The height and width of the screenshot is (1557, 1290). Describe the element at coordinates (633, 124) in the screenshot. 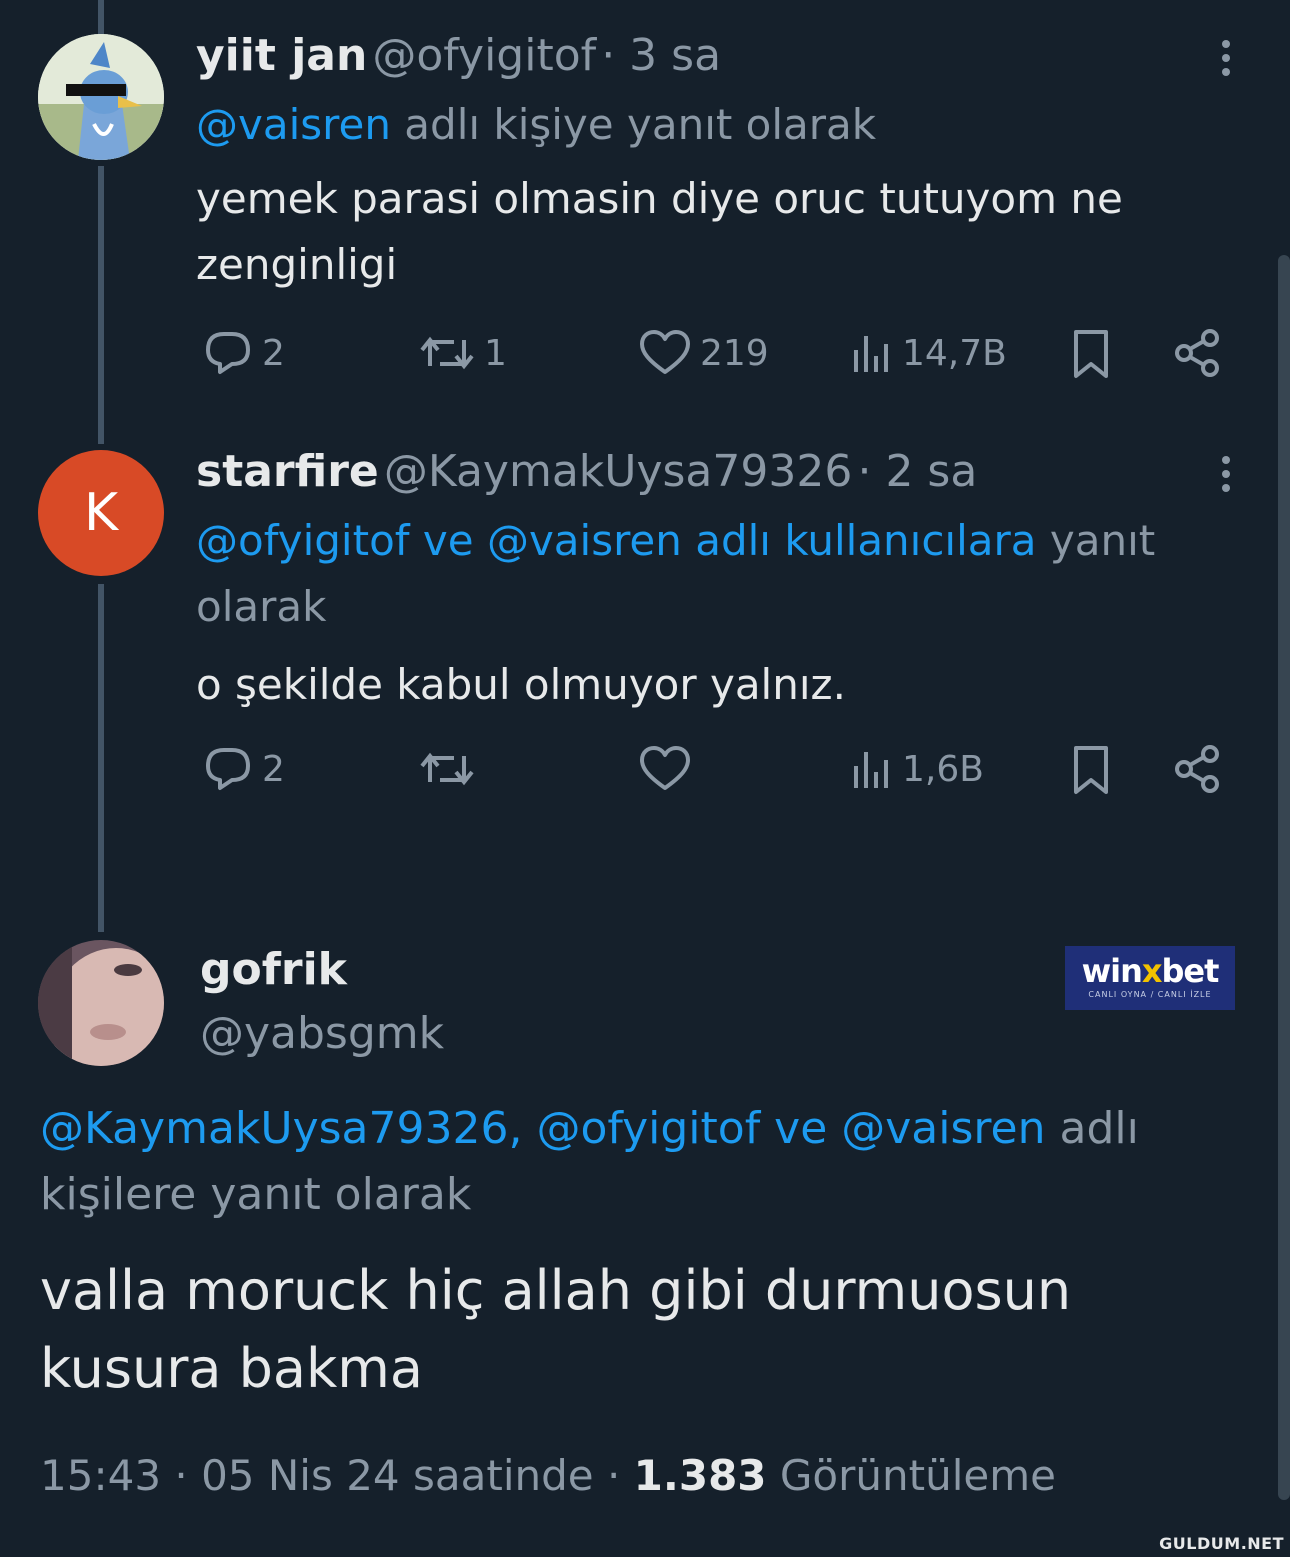

I see `reply-suffix: adlı kişiye yanıt olarak` at that location.